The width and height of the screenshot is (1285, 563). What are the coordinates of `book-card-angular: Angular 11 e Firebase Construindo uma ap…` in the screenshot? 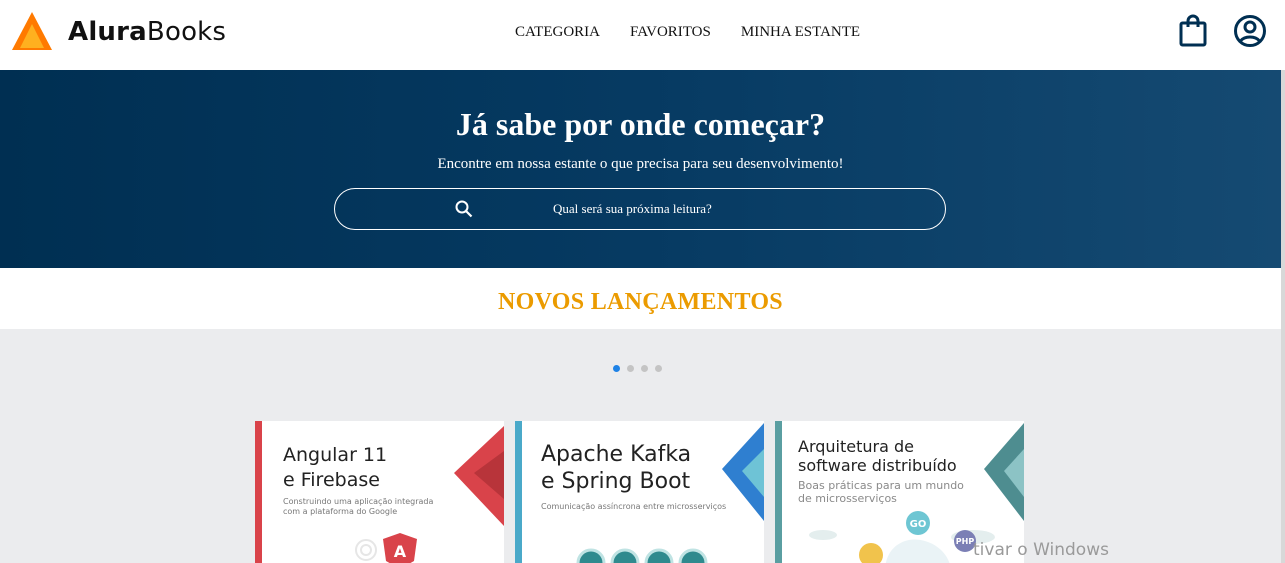 It's located at (379, 492).